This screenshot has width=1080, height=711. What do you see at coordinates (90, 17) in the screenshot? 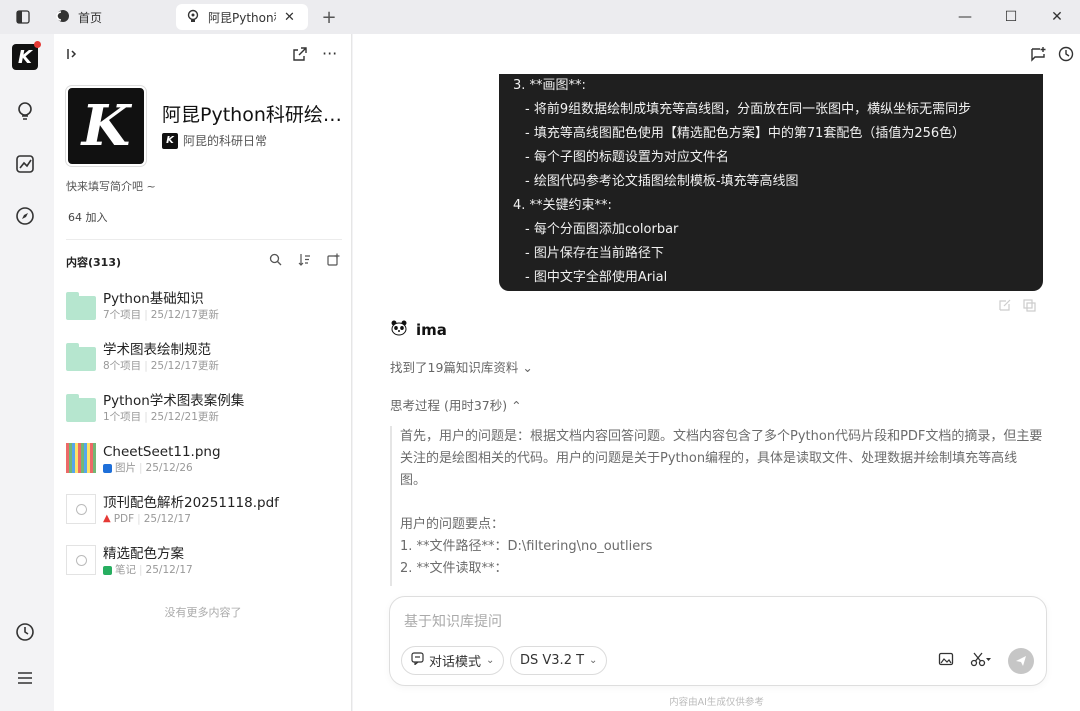
I see `tab-label: 首页` at bounding box center [90, 17].